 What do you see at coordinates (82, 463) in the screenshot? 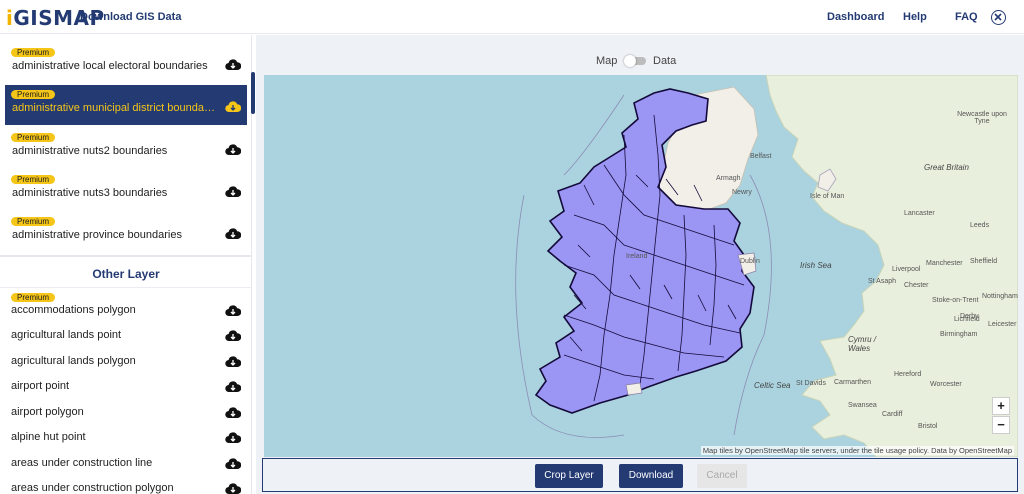
I see `layer-label: areas under construction line` at bounding box center [82, 463].